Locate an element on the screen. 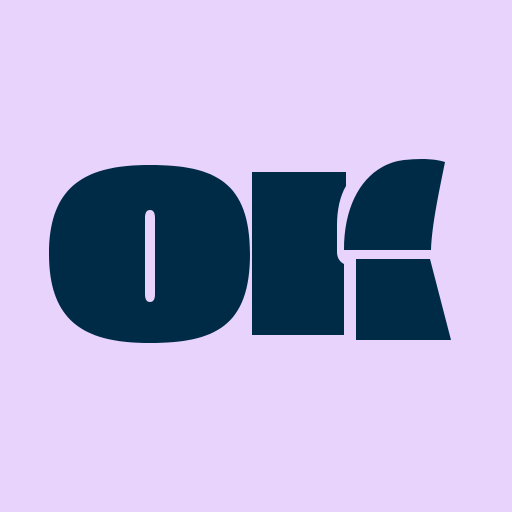 Image resolution: width=512 pixels, height=512 pixels. letter-k-stem is located at coordinates (299, 253).